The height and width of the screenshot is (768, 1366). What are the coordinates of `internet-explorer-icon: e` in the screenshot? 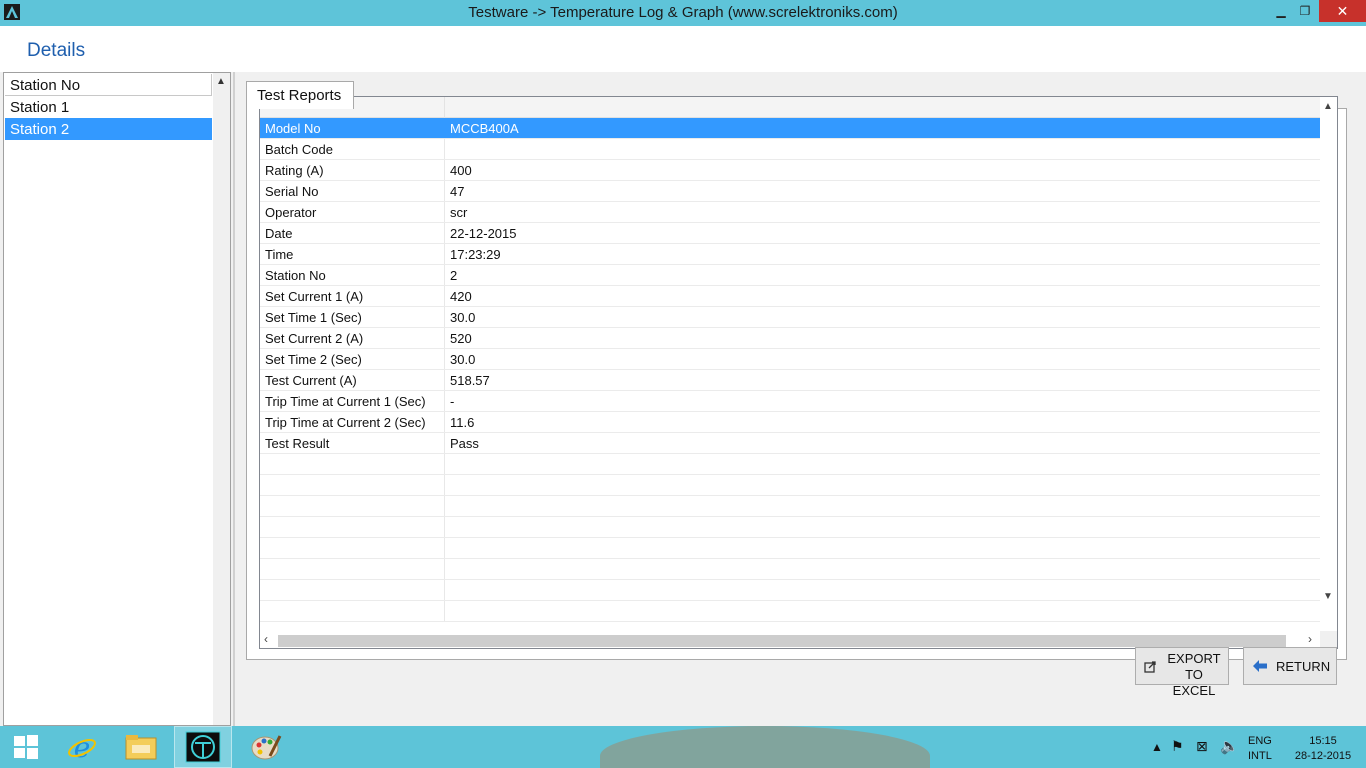 It's located at (82, 747).